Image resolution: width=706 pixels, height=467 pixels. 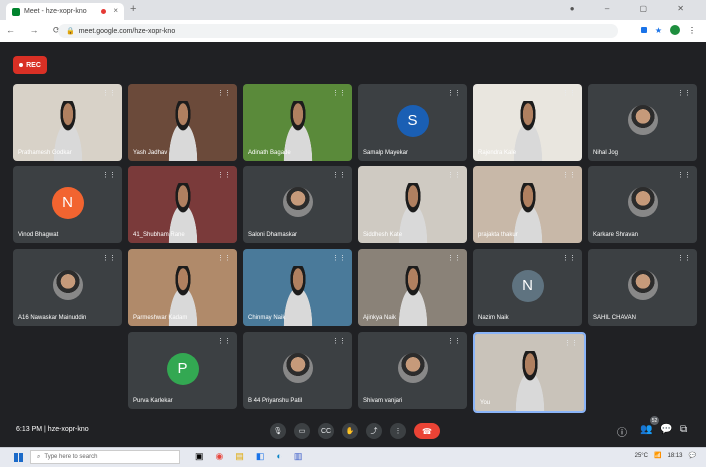 I want to click on system-tray: 25°C 📶 18:13 💬, so click(x=665, y=456).